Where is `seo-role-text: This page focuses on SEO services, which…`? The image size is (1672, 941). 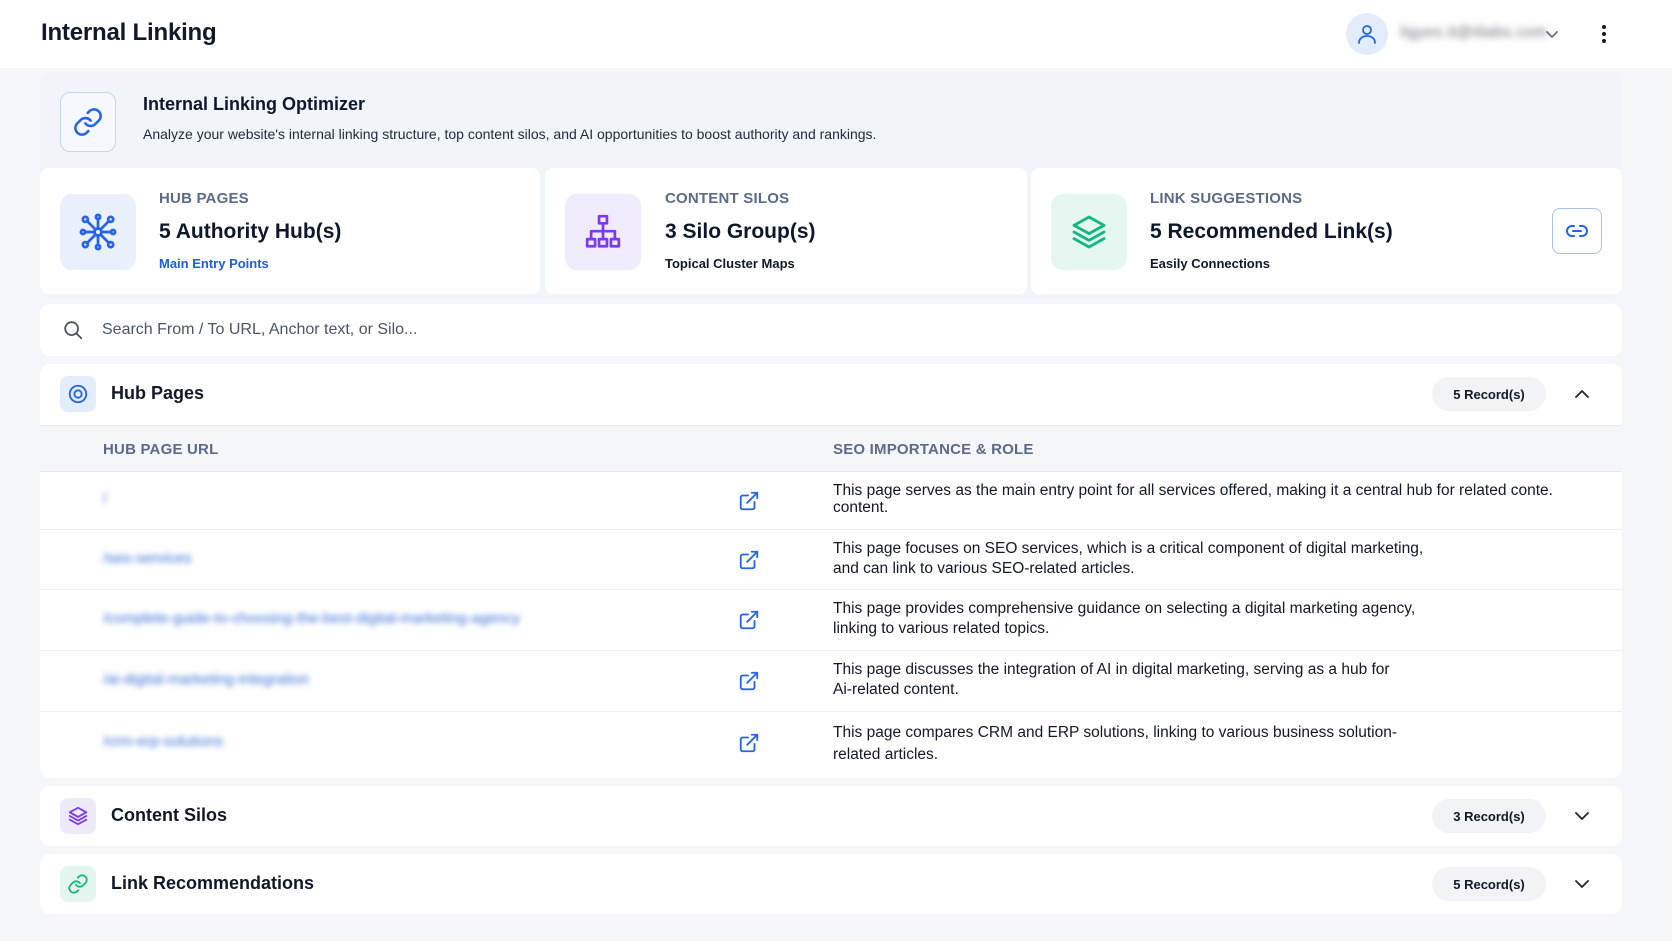 seo-role-text: This page focuses on SEO services, which… is located at coordinates (1128, 558).